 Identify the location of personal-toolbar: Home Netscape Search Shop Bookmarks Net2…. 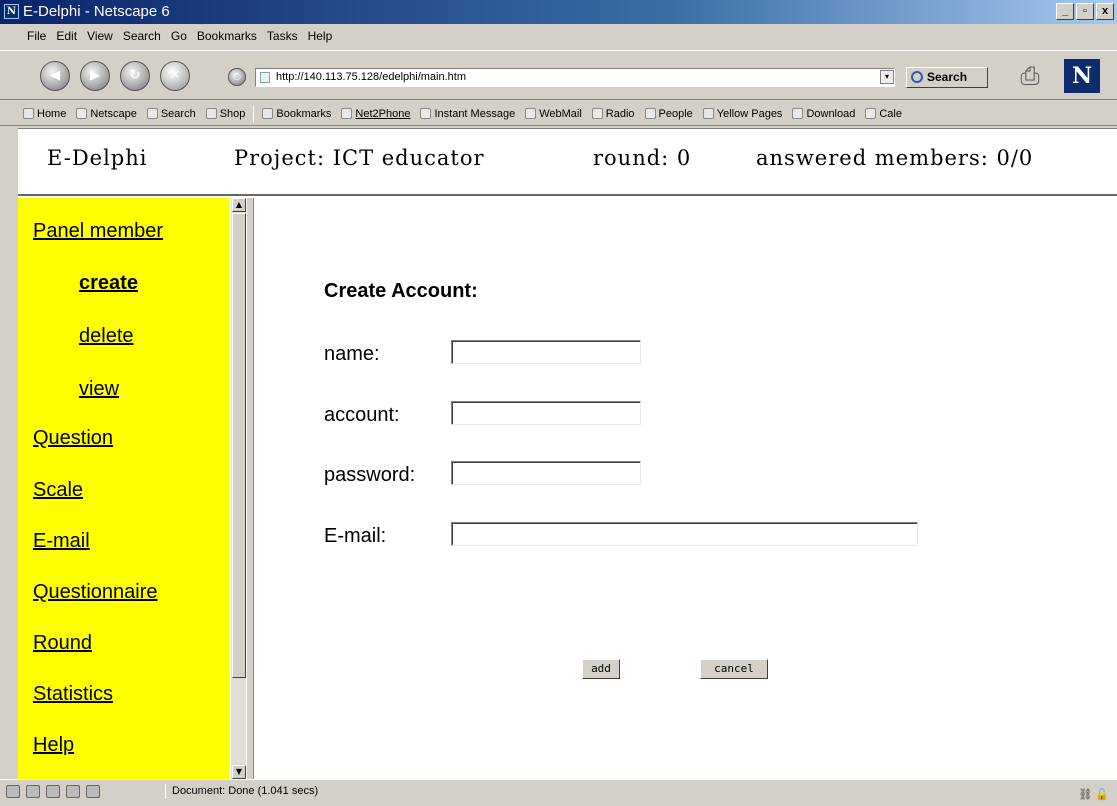
(558, 114).